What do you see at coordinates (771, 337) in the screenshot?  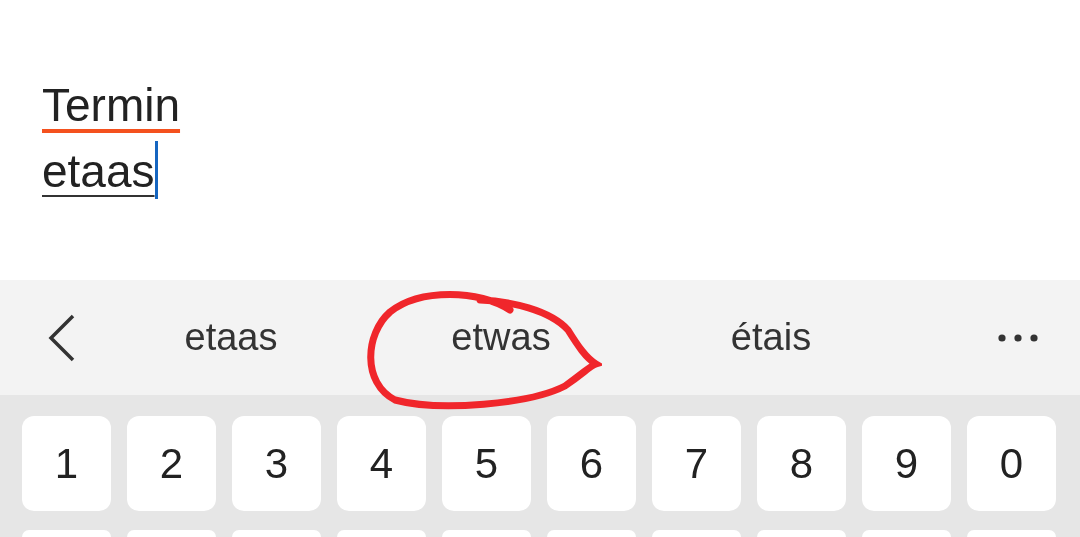 I see `suggestion: étais` at bounding box center [771, 337].